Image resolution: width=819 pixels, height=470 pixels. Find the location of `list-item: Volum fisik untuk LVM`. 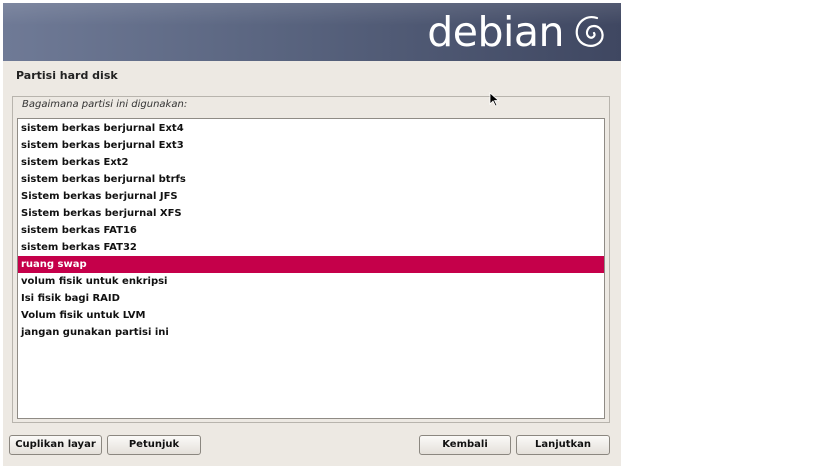

list-item: Volum fisik untuk LVM is located at coordinates (311, 315).